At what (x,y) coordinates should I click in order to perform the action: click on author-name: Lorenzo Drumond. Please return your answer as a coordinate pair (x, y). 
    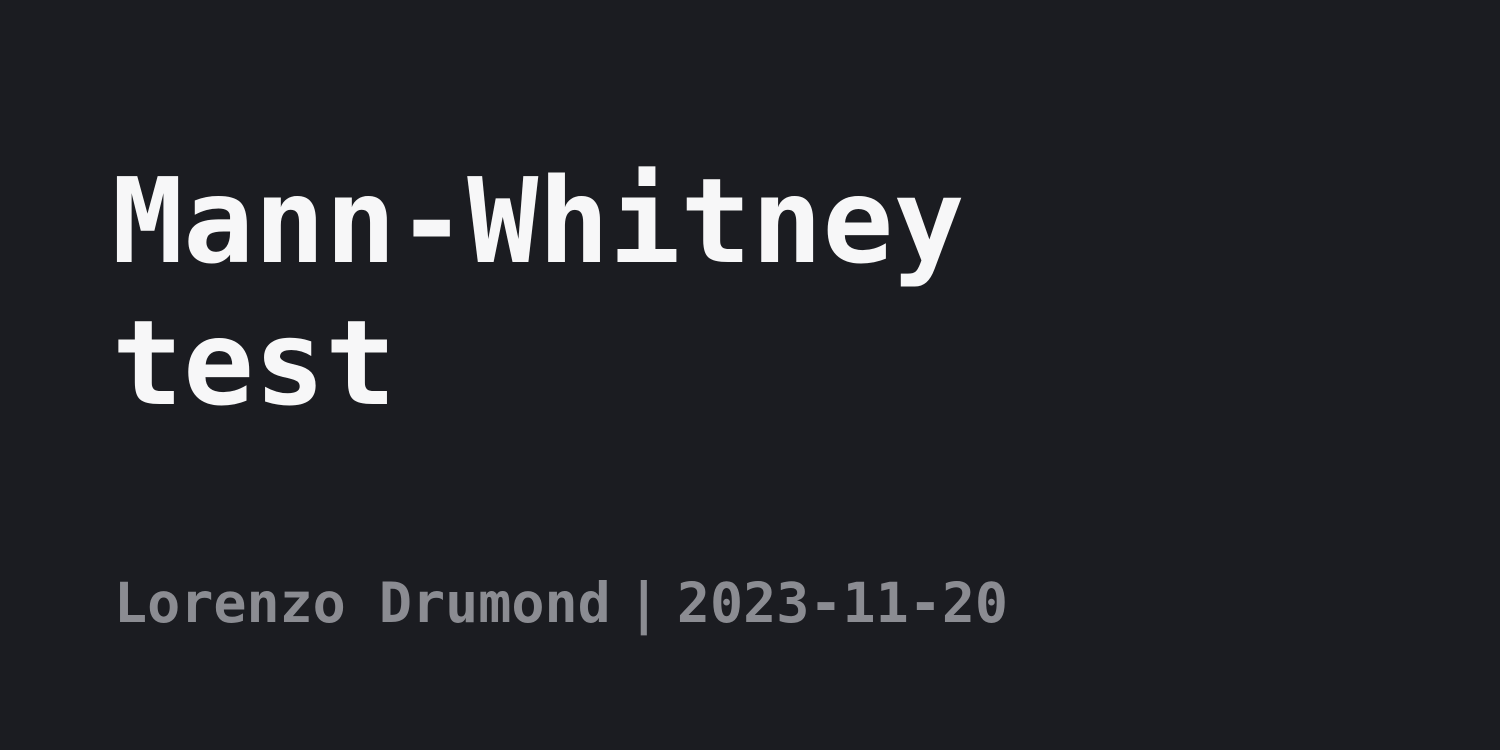
    Looking at the image, I should click on (362, 603).